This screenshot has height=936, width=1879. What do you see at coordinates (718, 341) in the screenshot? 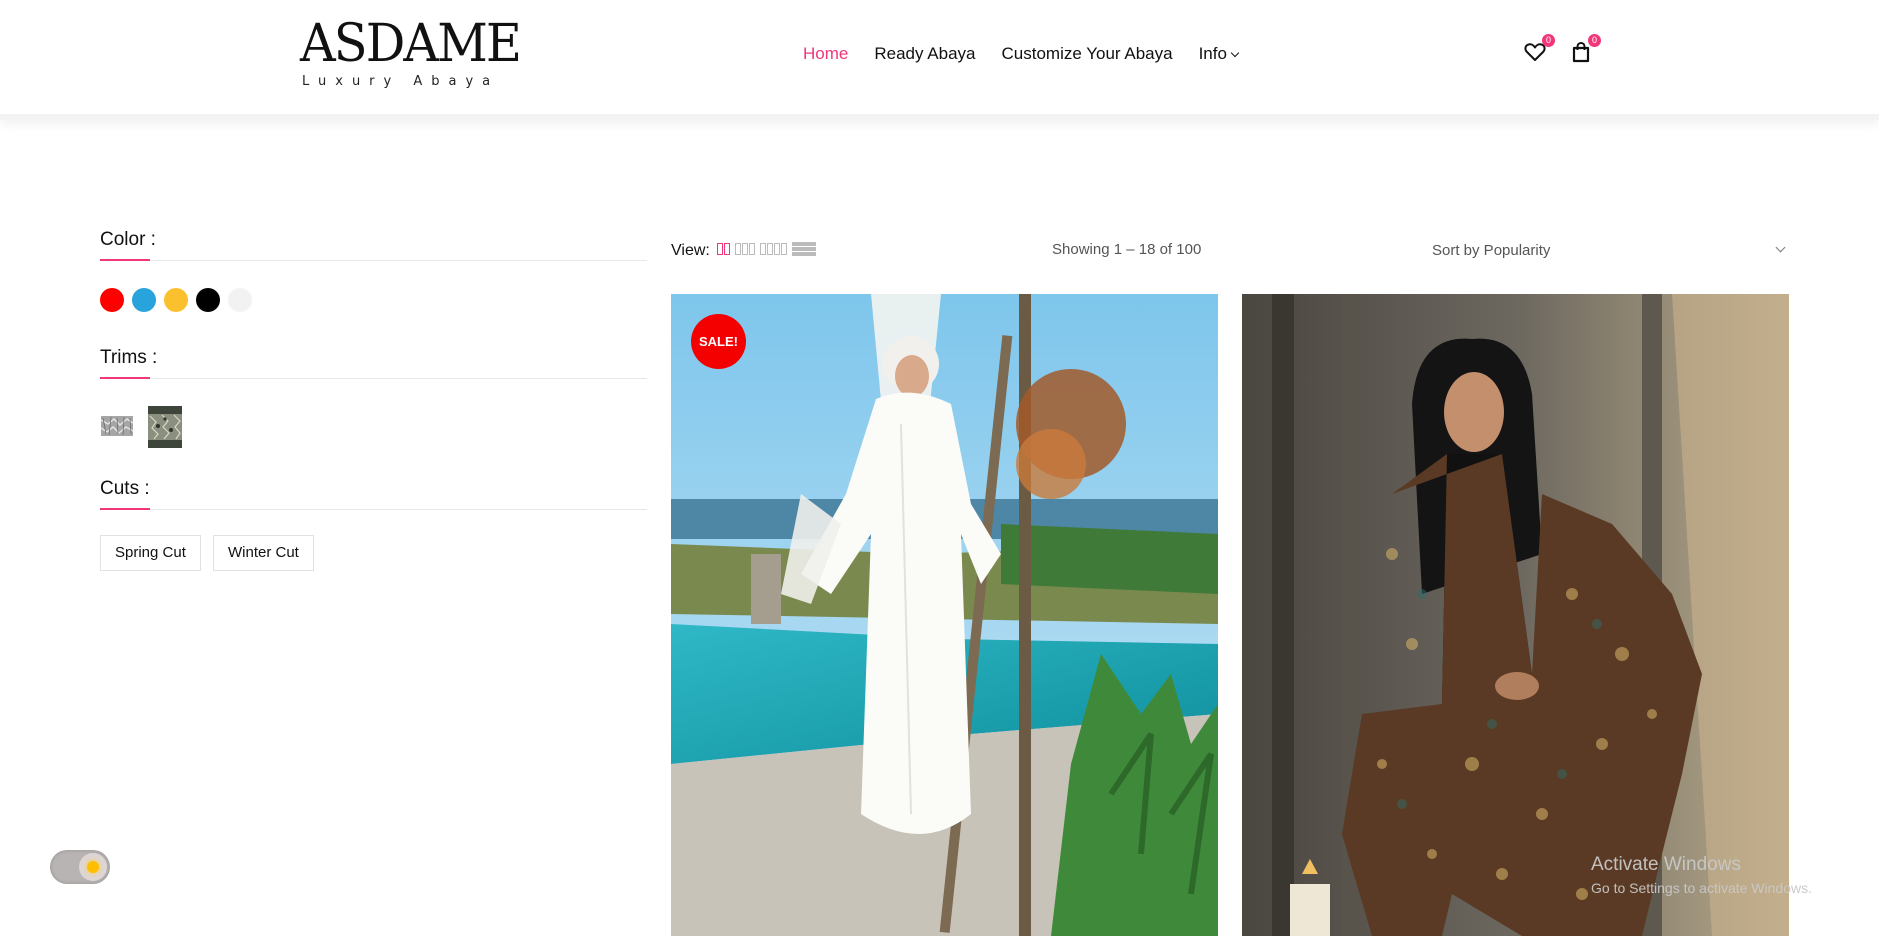
I see `sale-badge: SALE!` at bounding box center [718, 341].